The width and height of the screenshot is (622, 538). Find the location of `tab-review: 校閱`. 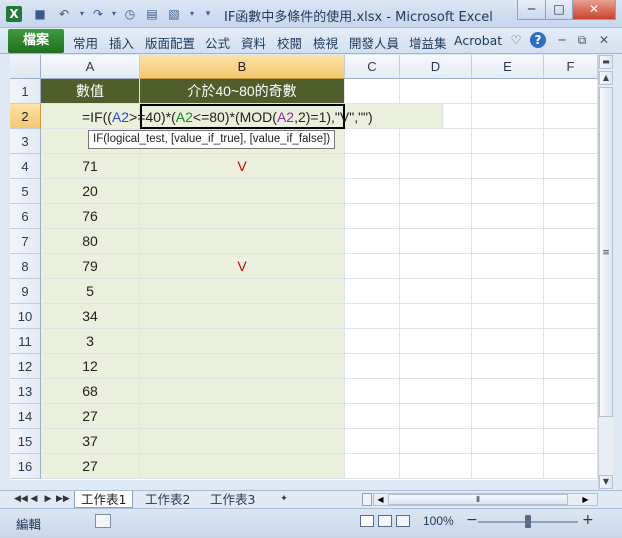

tab-review: 校閱 is located at coordinates (289, 42).